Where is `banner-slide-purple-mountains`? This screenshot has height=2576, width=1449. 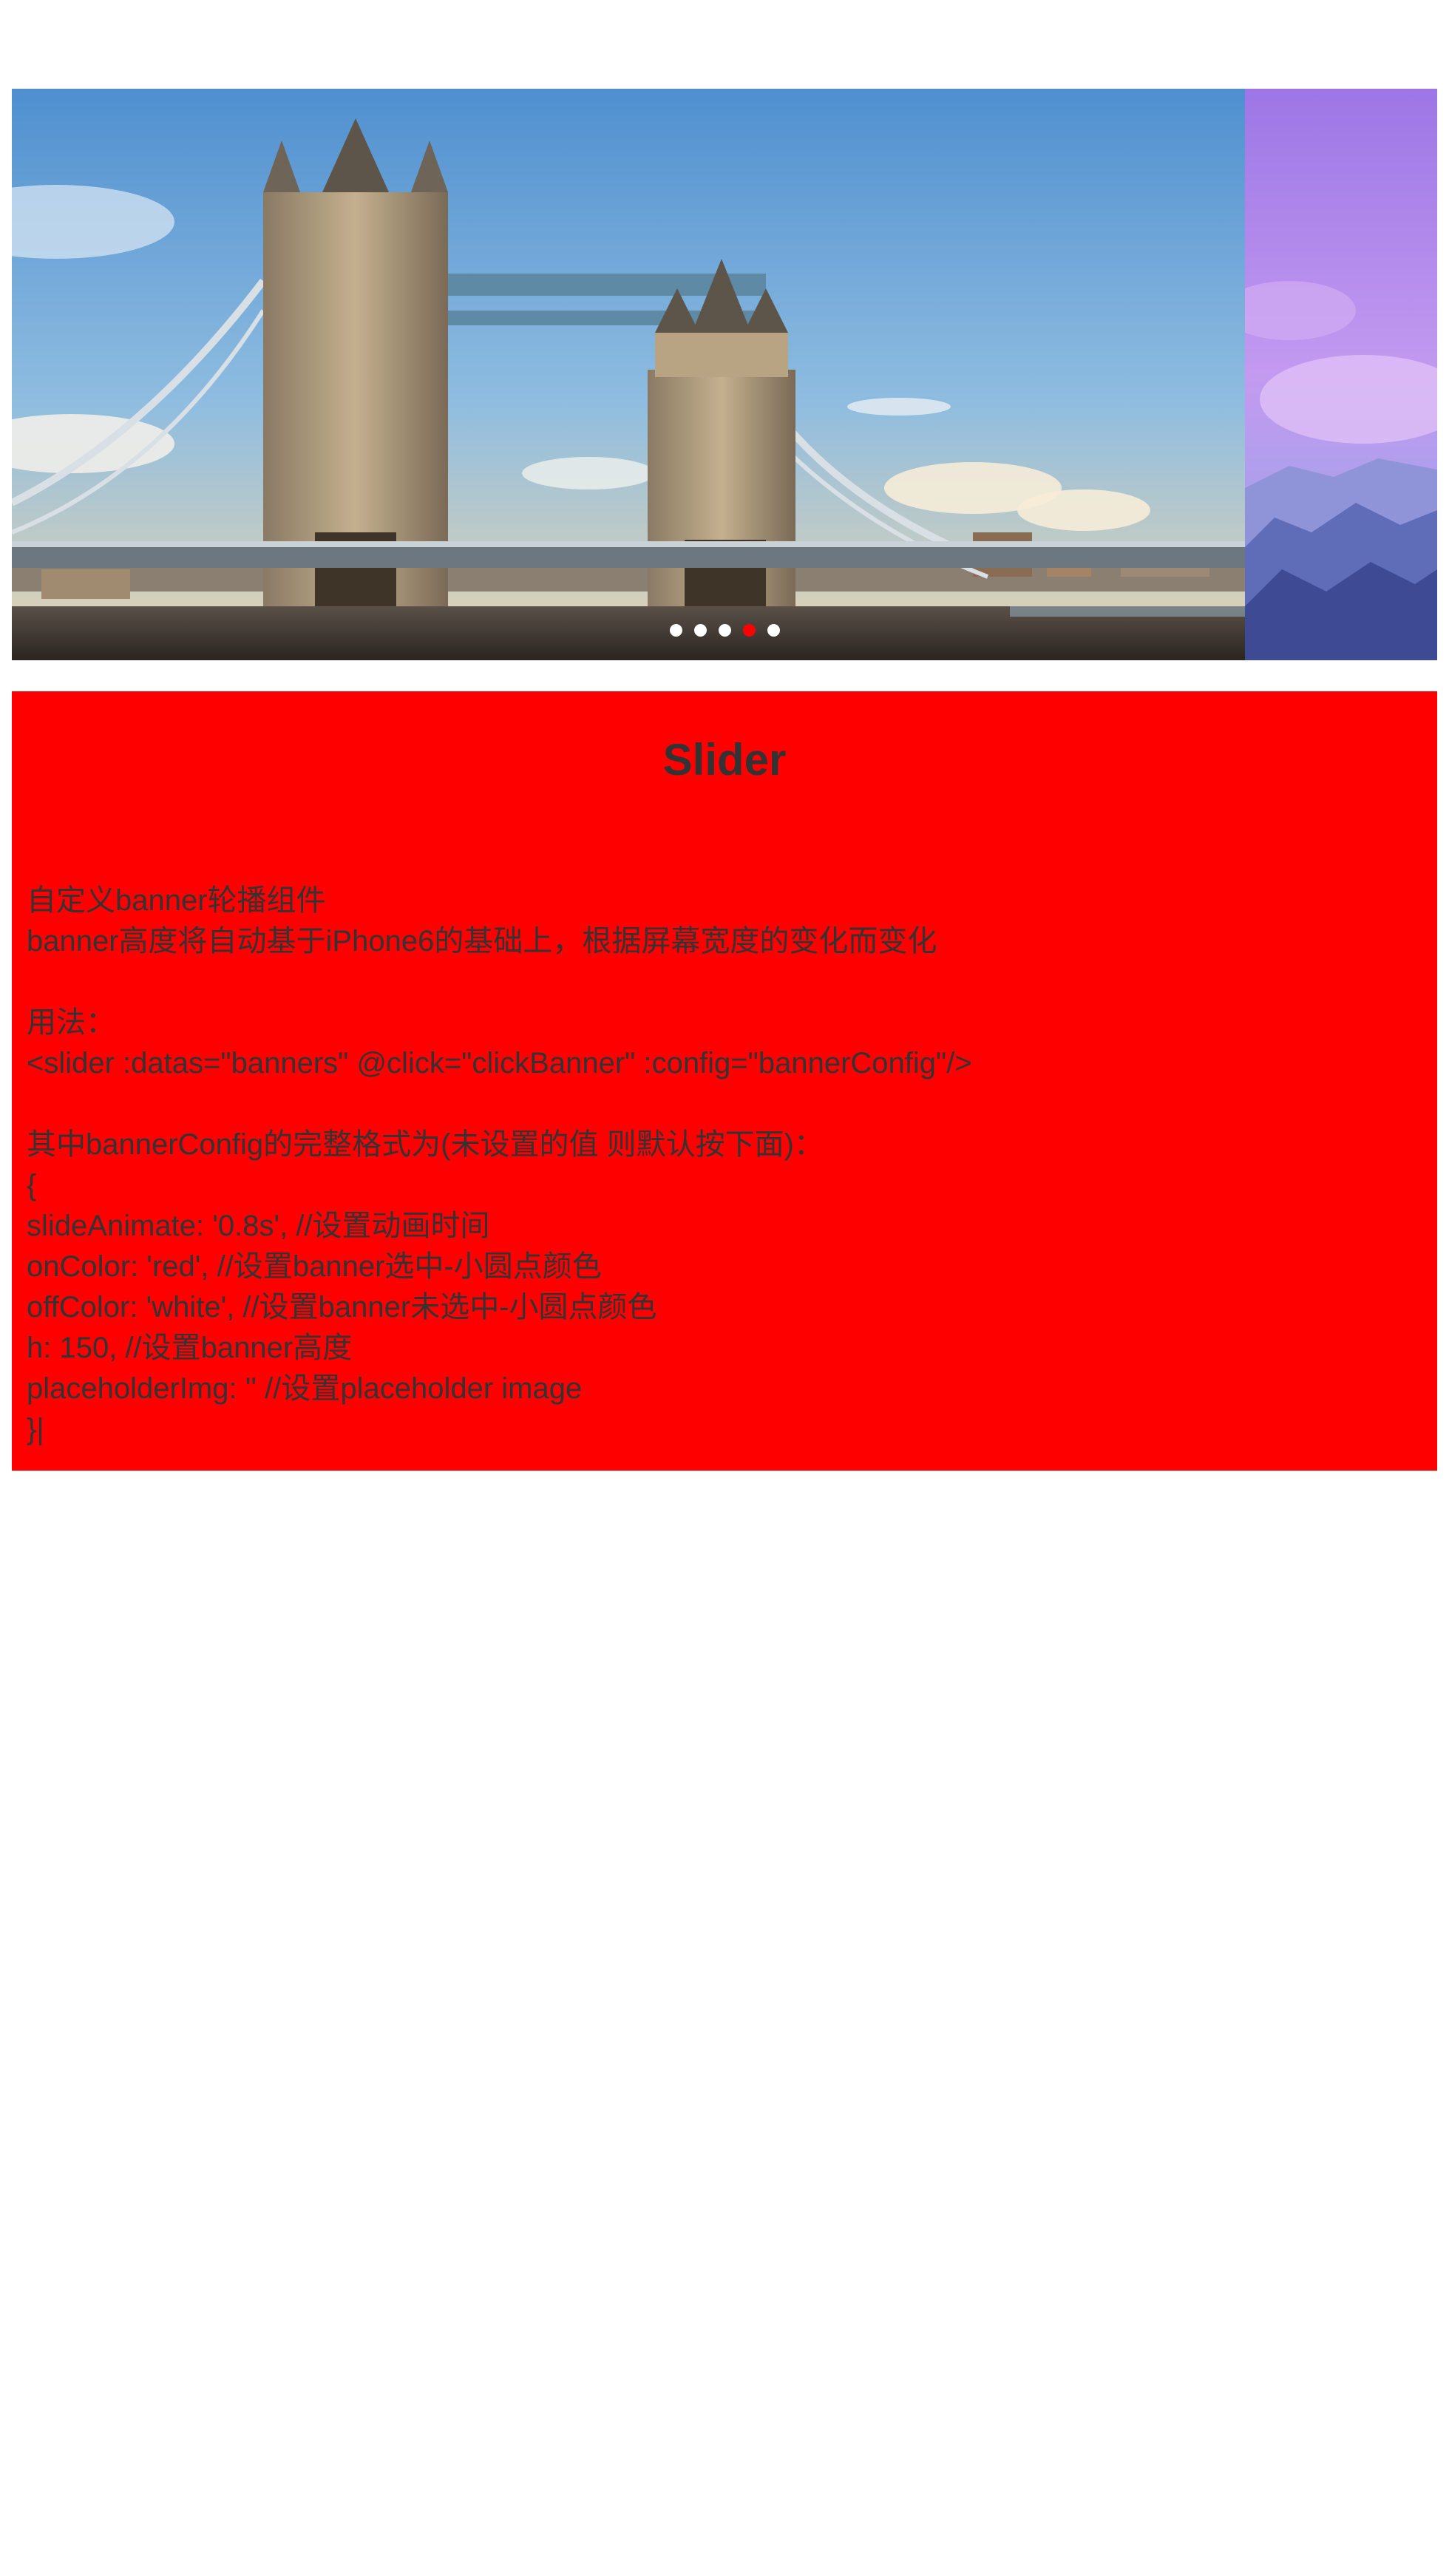 banner-slide-purple-mountains is located at coordinates (1341, 374).